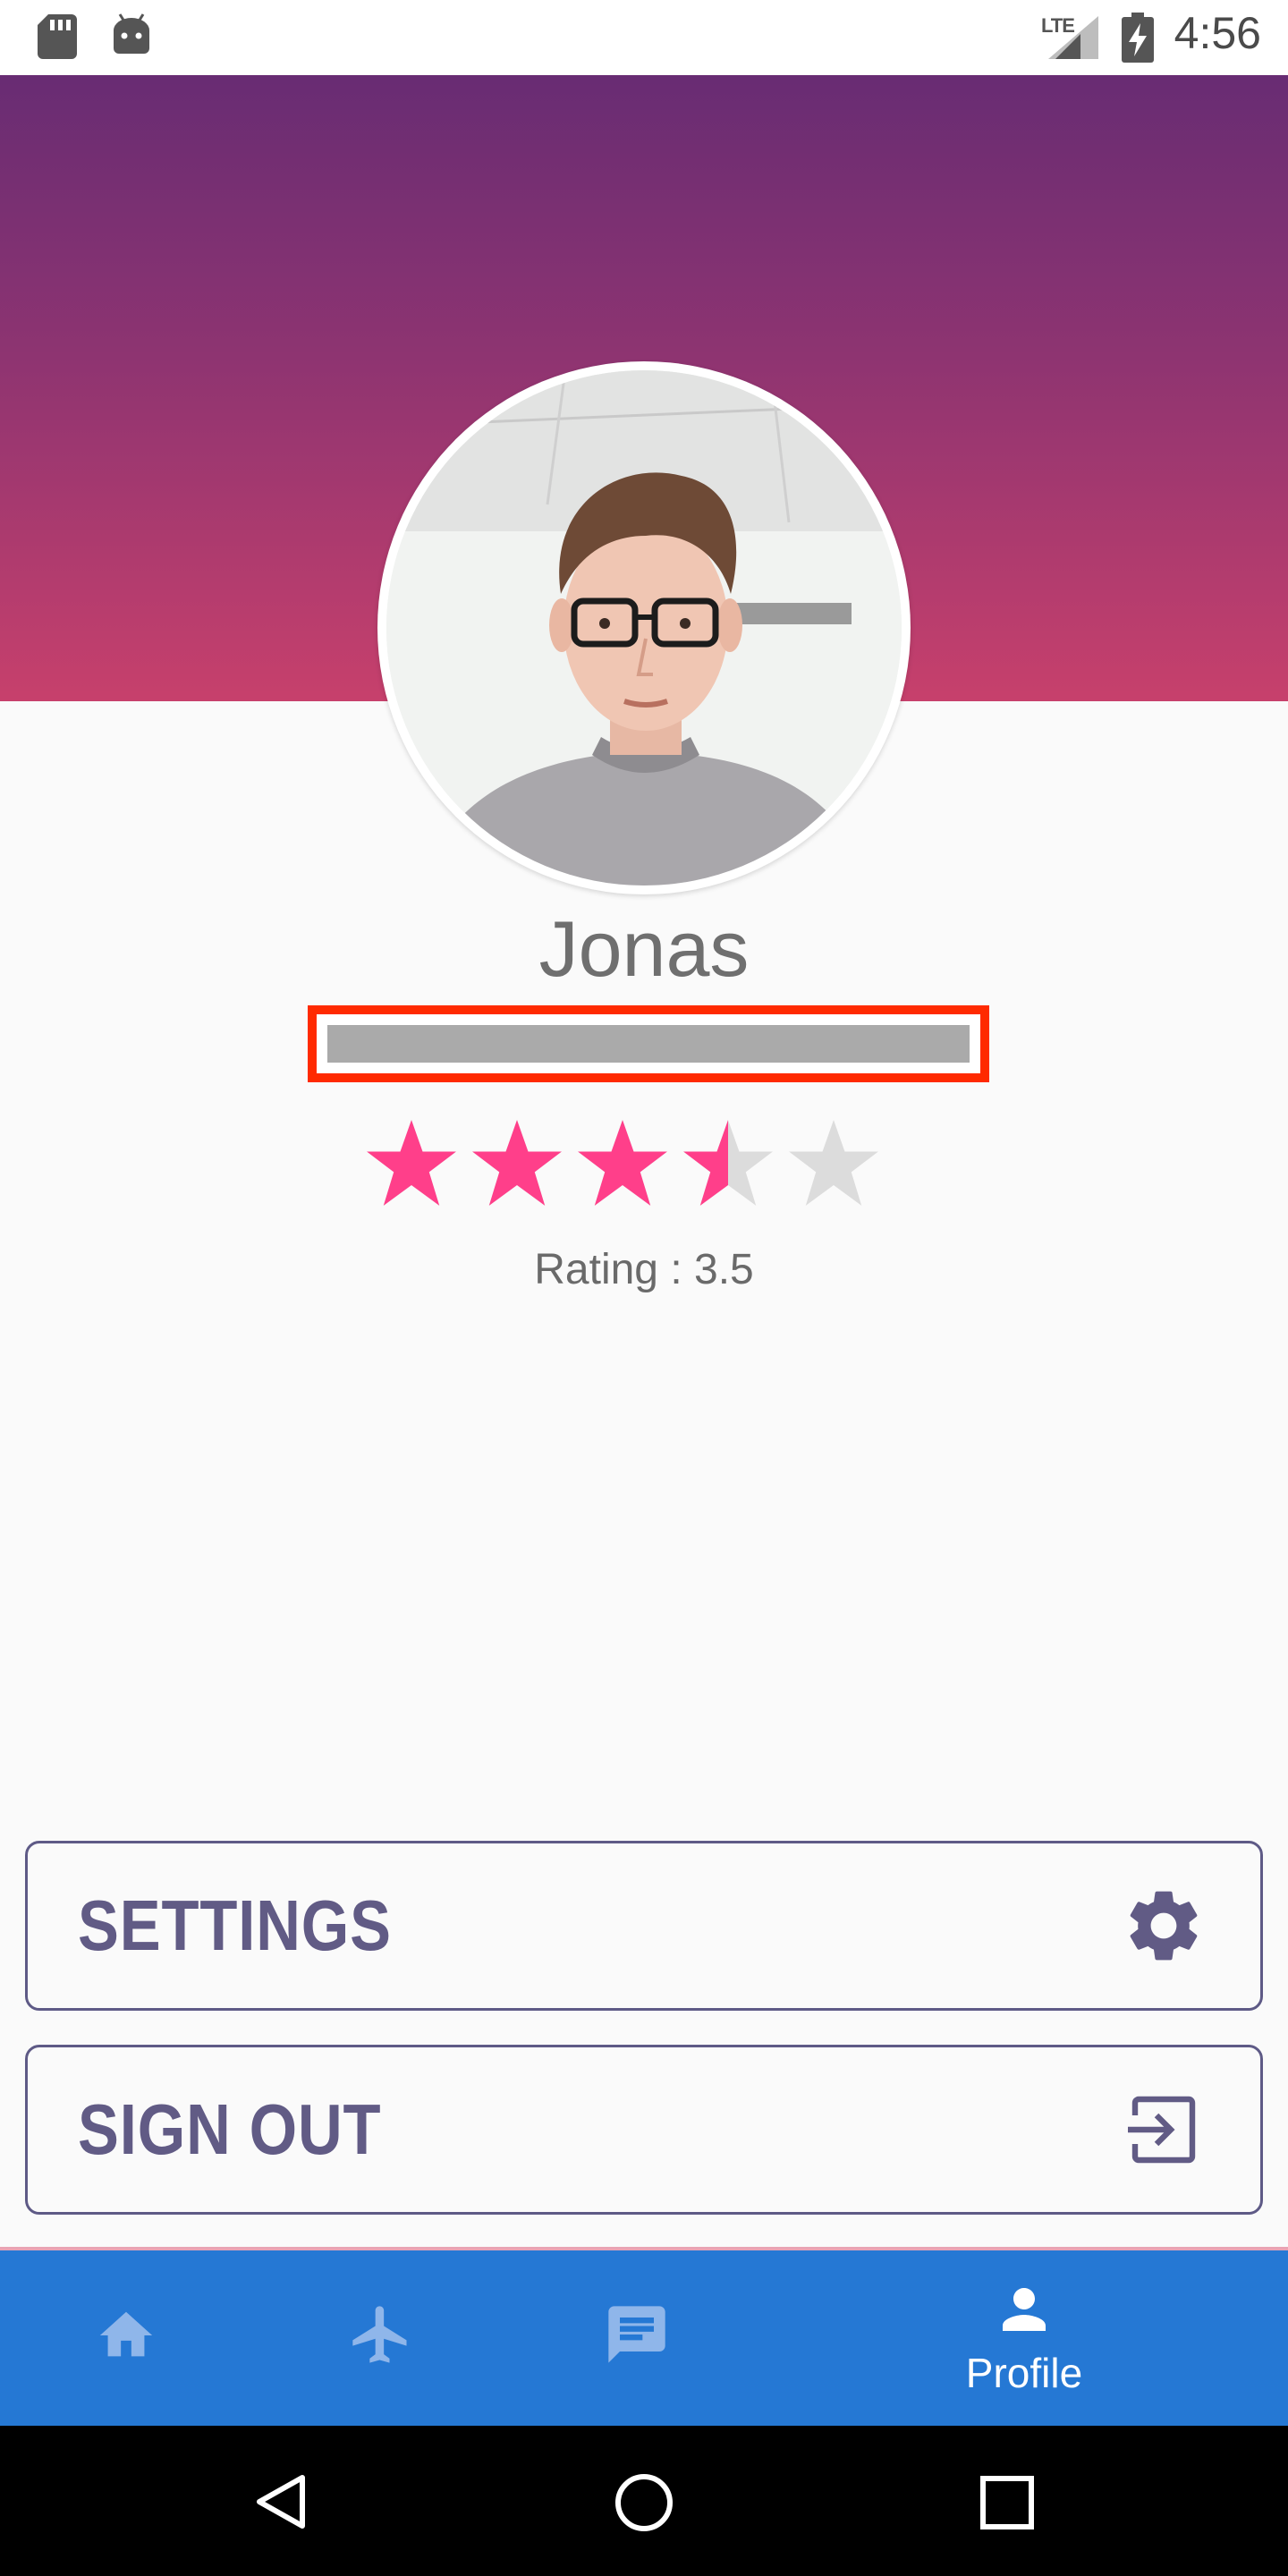 The height and width of the screenshot is (2576, 1288). I want to click on nav-item-home, so click(125, 2338).